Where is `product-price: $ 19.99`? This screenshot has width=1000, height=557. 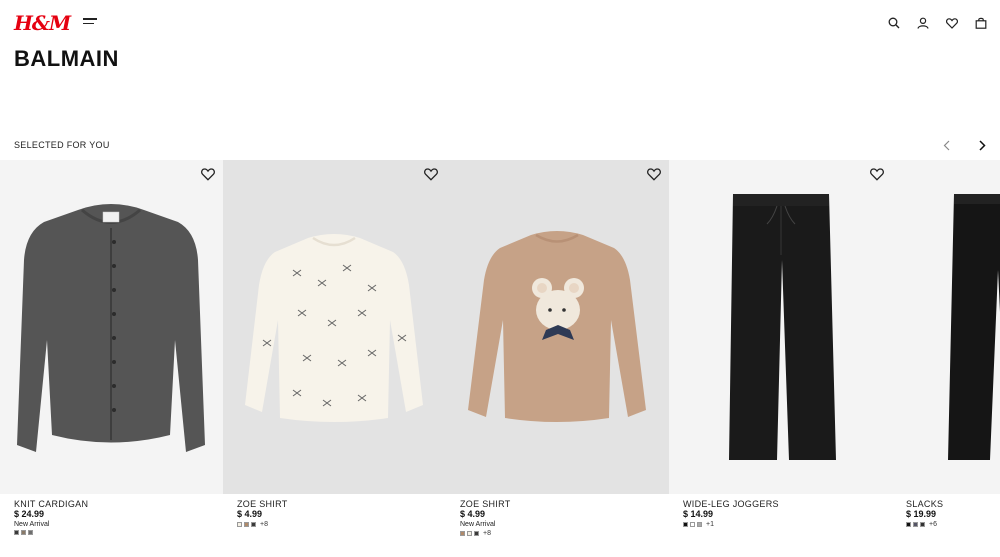
product-price: $ 19.99 is located at coordinates (921, 514).